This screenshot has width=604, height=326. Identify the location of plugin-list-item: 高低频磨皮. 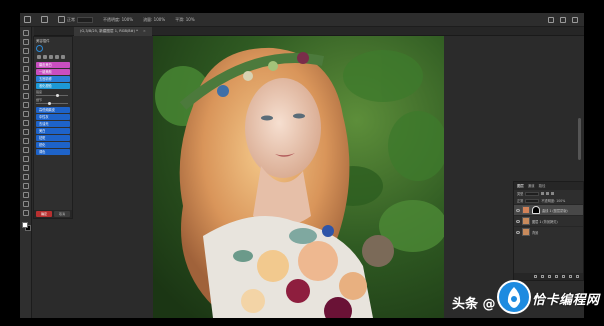
(53, 110).